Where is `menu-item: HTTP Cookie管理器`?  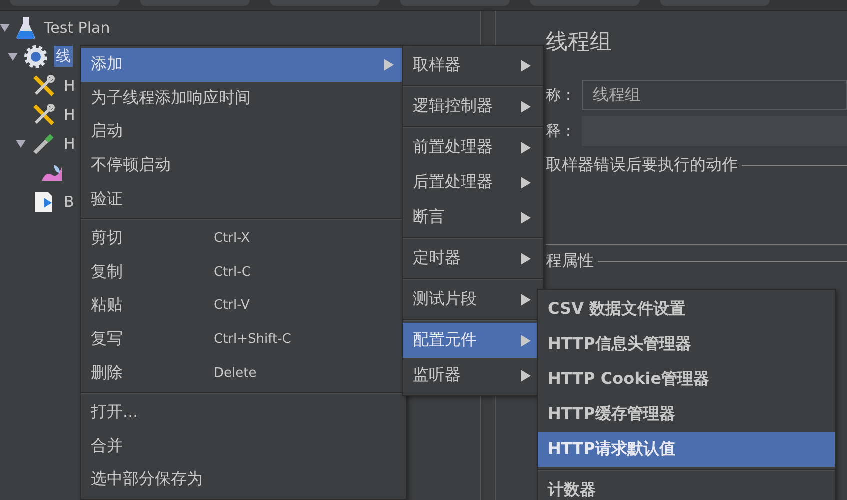
menu-item: HTTP Cookie管理器 is located at coordinates (686, 379).